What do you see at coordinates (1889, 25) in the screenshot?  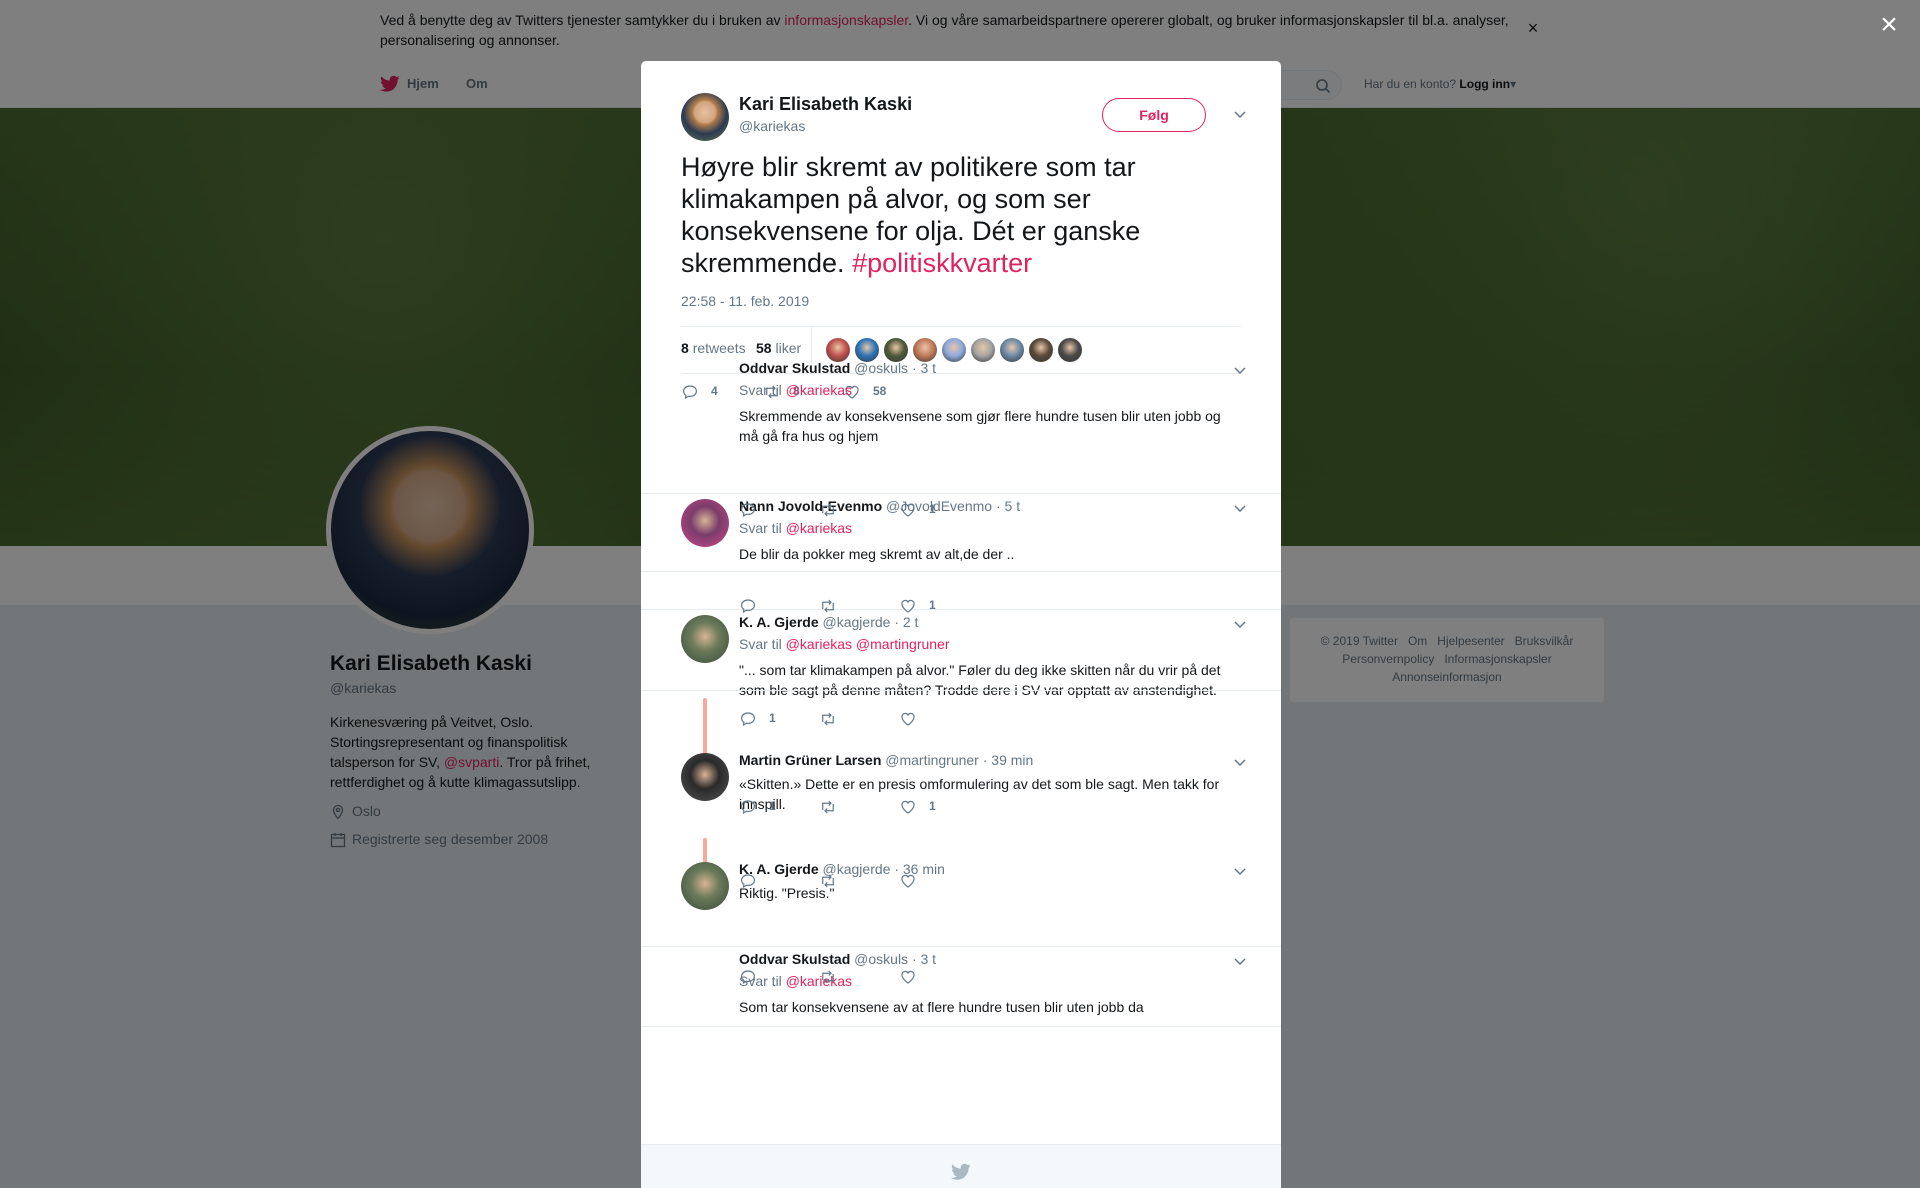 I see `modal-close-button: ×` at bounding box center [1889, 25].